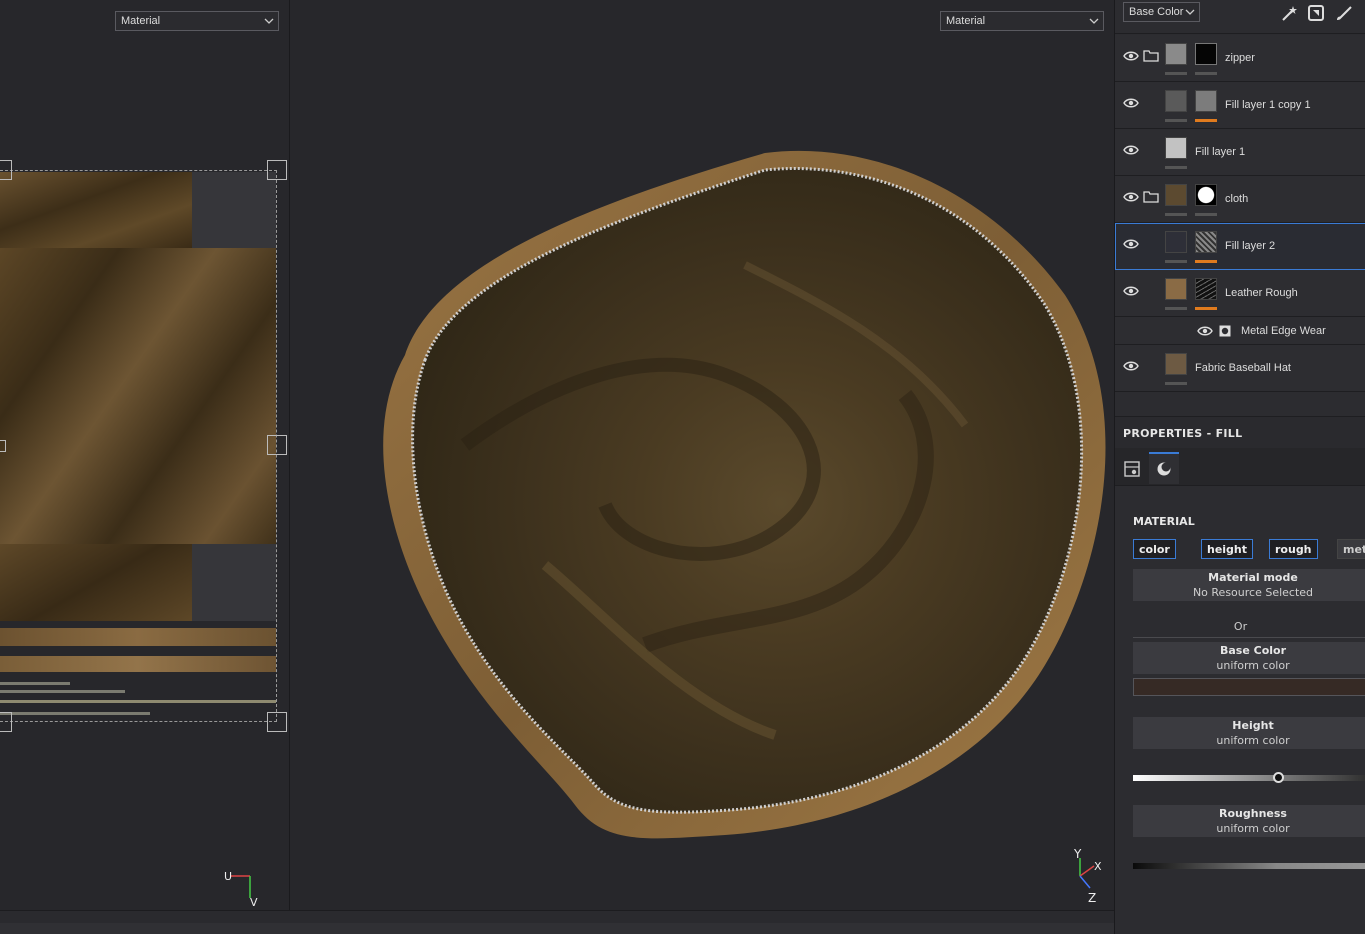  I want to click on layer-stack: zipper Fill layer 1 copy 1 Fill layer 1, so click(1240, 213).